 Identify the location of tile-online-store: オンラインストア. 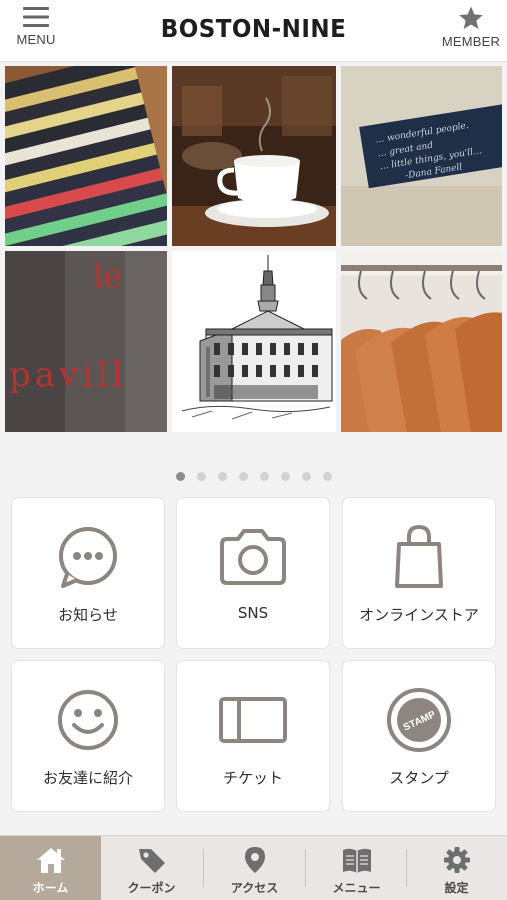
(419, 573).